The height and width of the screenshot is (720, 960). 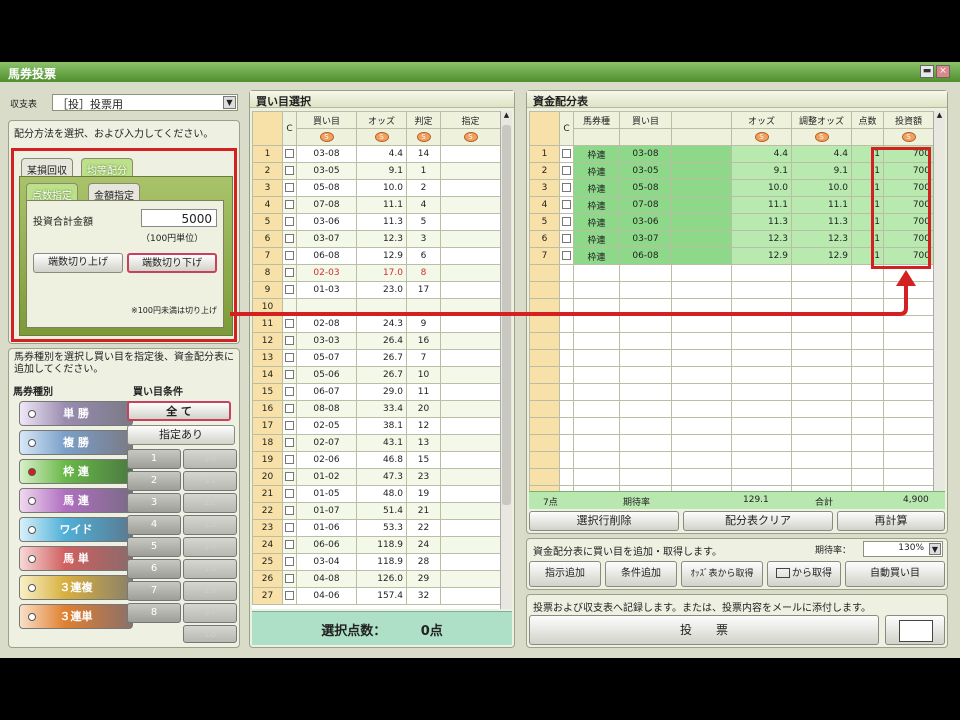 I want to click on flow-arrow-icon, so click(x=573, y=293).